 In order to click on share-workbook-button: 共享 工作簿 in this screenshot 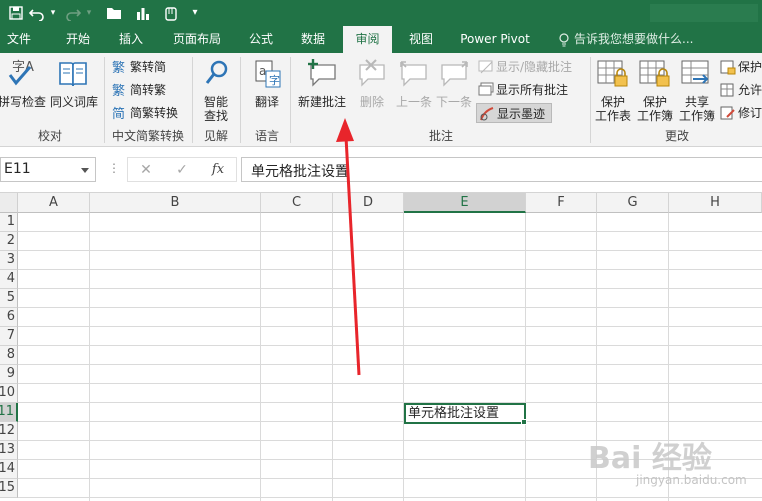, I will do `click(697, 91)`.